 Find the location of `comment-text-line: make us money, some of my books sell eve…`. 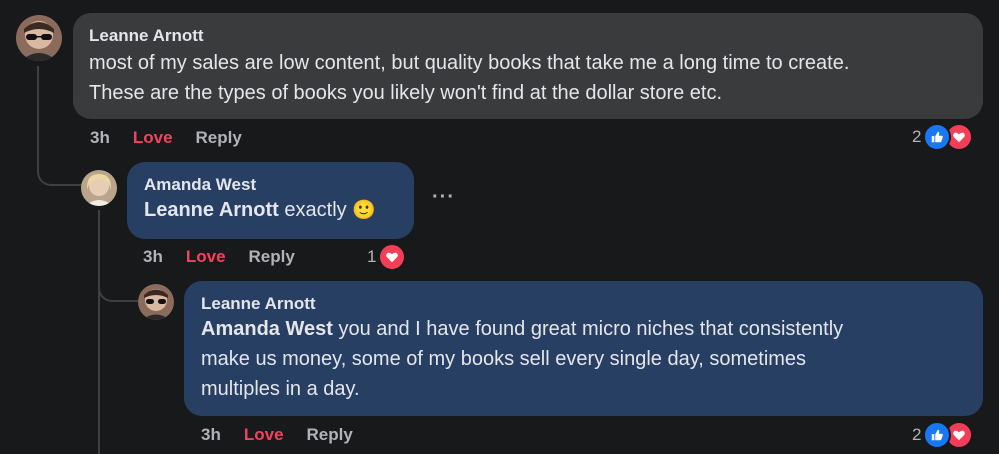

comment-text-line: make us money, some of my books sell eve… is located at coordinates (504, 359).